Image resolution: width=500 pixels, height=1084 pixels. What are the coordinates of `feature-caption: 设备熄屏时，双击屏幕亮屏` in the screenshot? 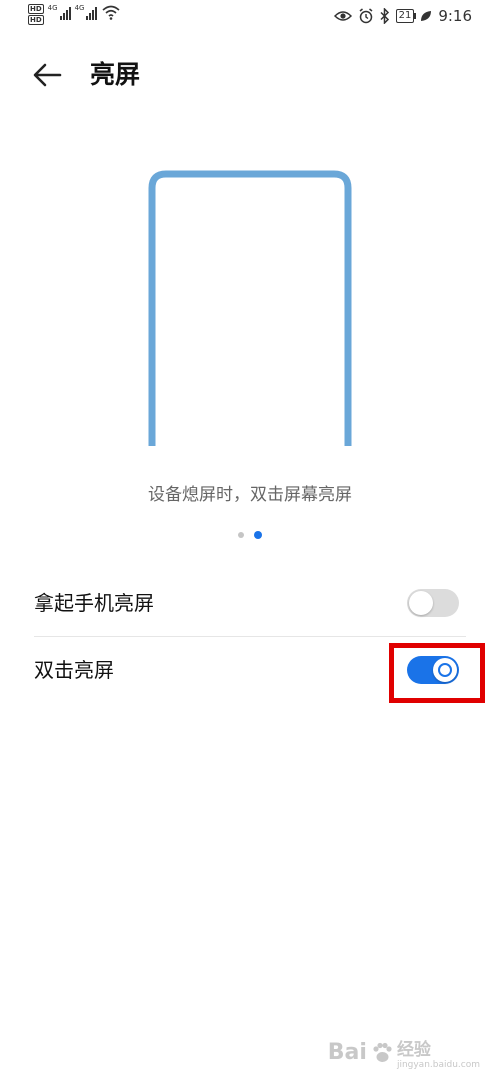 It's located at (250, 495).